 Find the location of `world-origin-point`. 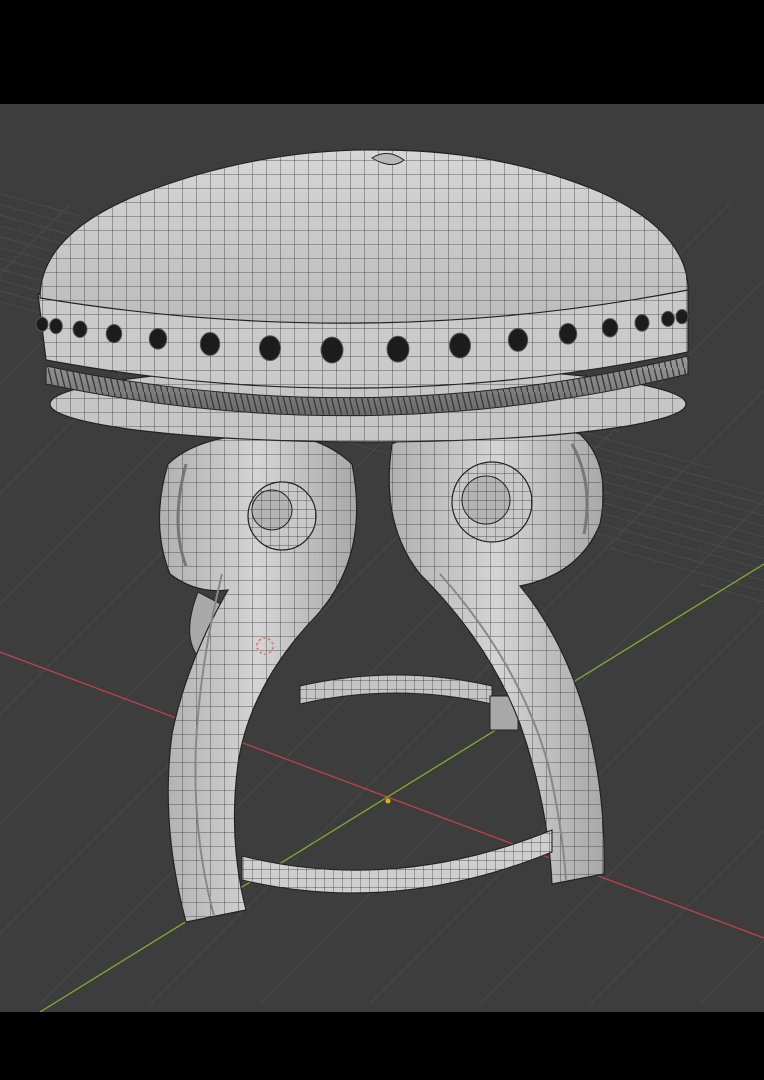

world-origin-point is located at coordinates (388, 801).